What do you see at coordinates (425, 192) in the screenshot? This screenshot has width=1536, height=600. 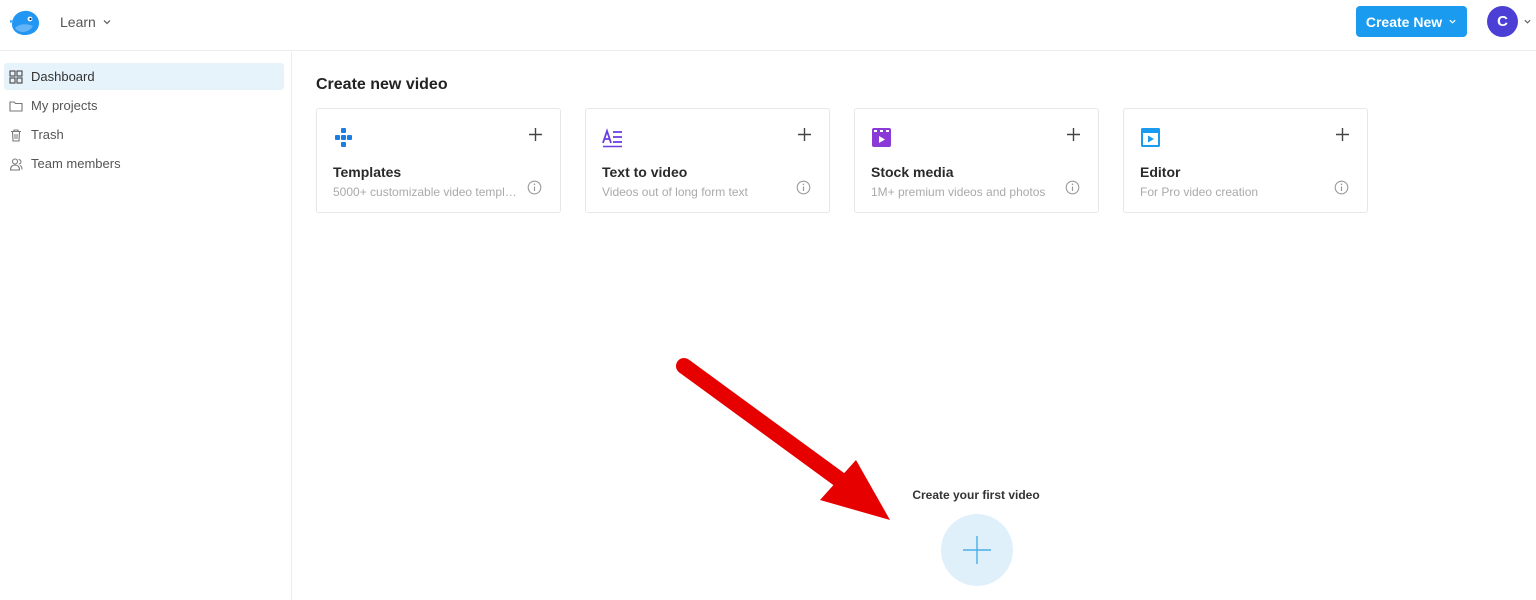 I see `card-description: 5000+ customizable video templates` at bounding box center [425, 192].